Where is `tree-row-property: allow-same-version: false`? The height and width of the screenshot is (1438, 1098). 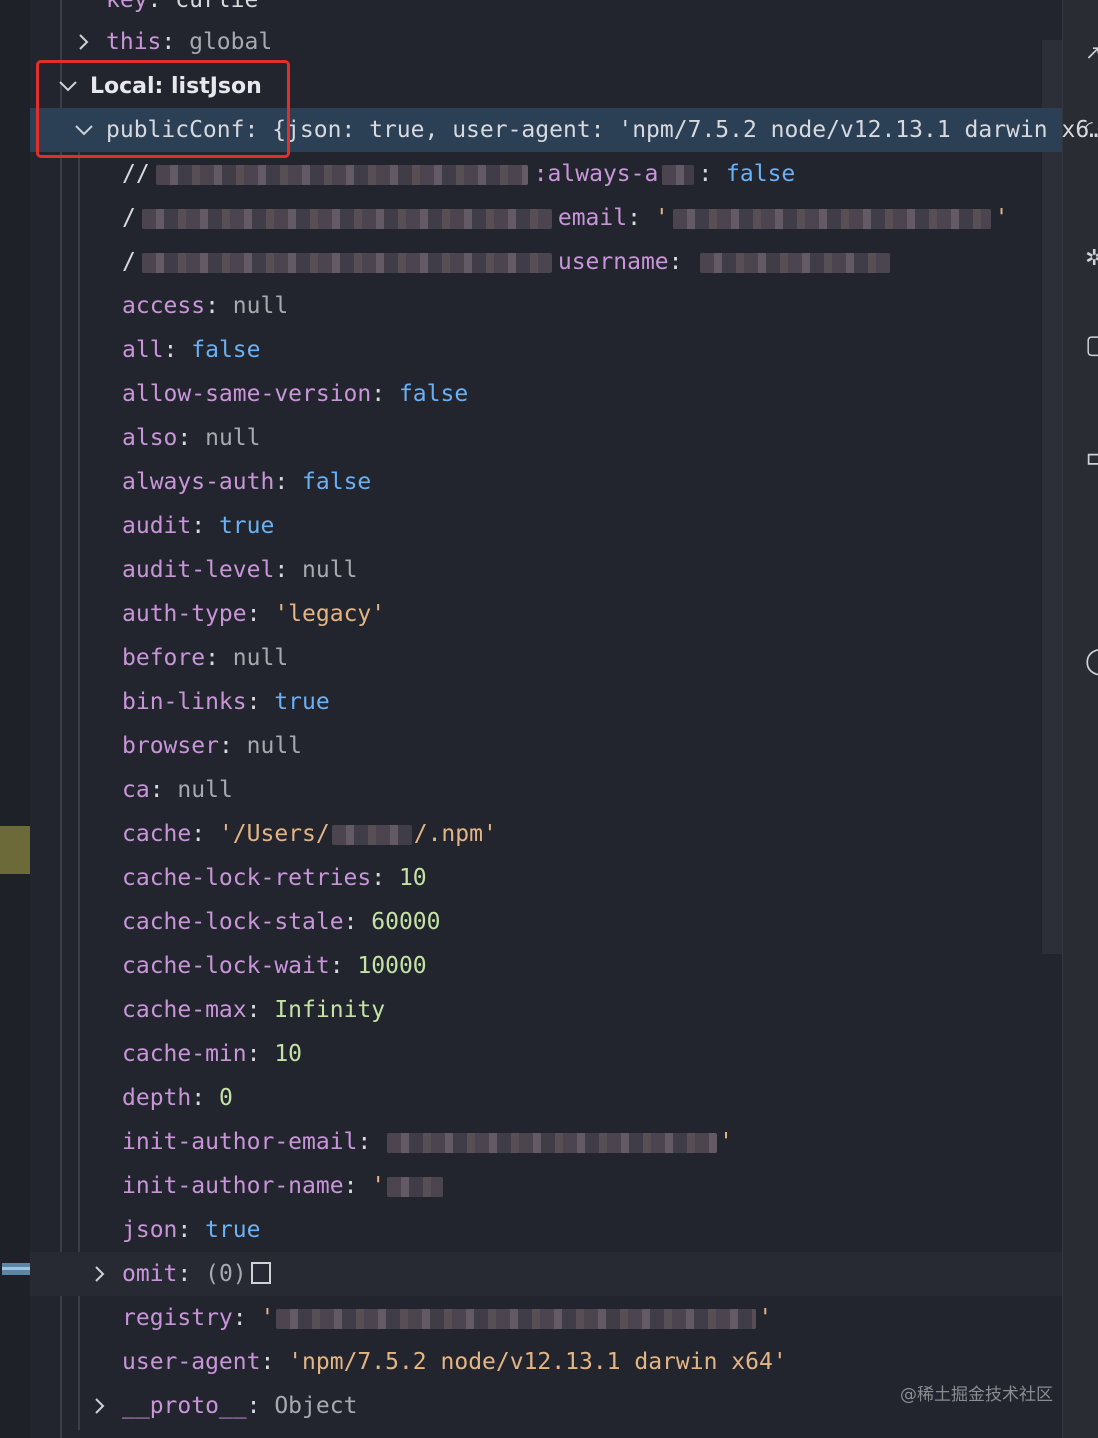
tree-row-property: allow-same-version: false is located at coordinates (546, 394).